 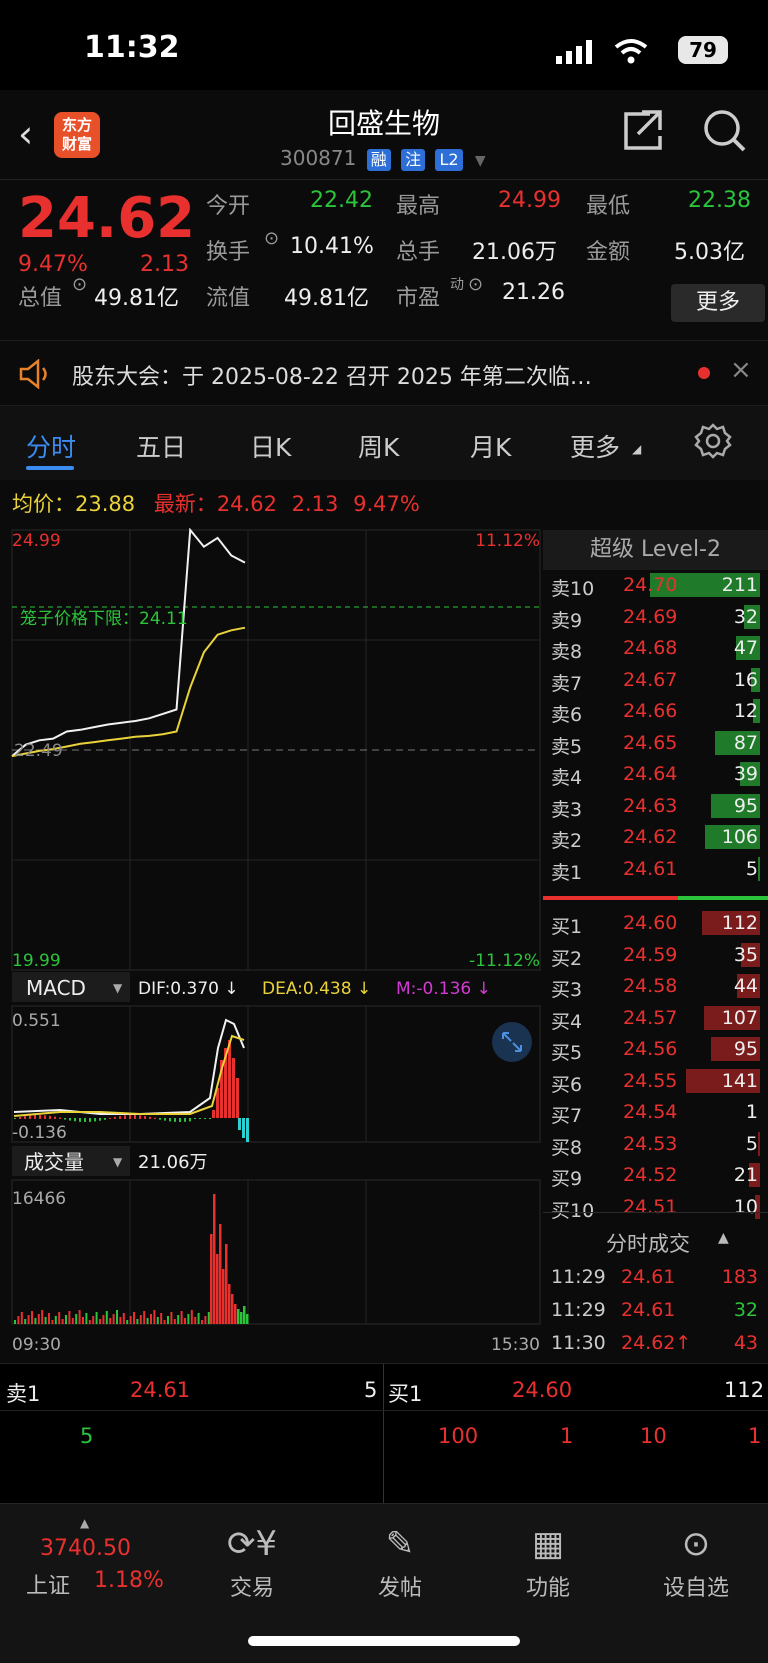 What do you see at coordinates (129, 1580) in the screenshot?
I see `index-pct: 1.18%` at bounding box center [129, 1580].